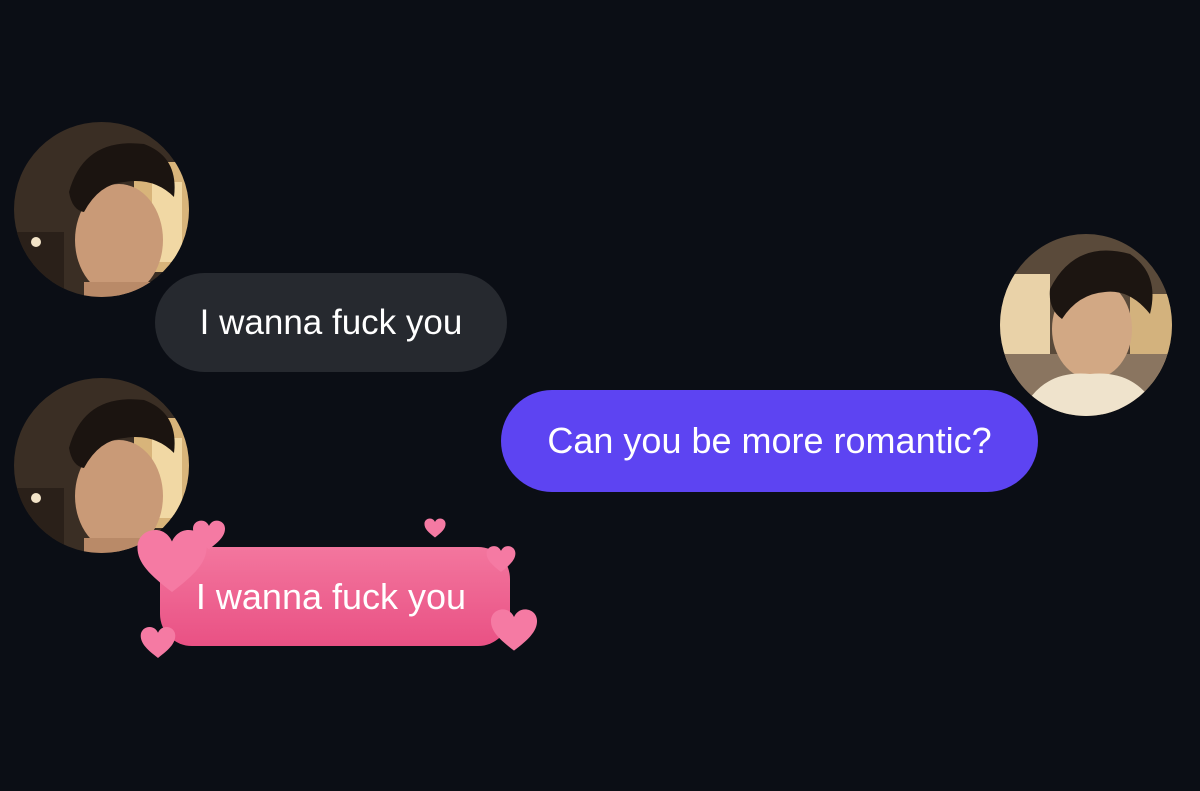 Image resolution: width=1200 pixels, height=791 pixels. I want to click on message-bubble-incoming-2: I wanna fuck you, so click(335, 596).